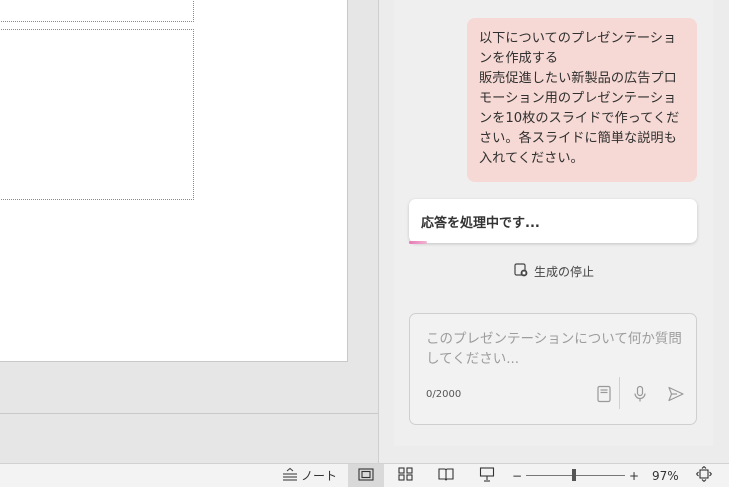  I want to click on slide-sorter-button, so click(405, 475).